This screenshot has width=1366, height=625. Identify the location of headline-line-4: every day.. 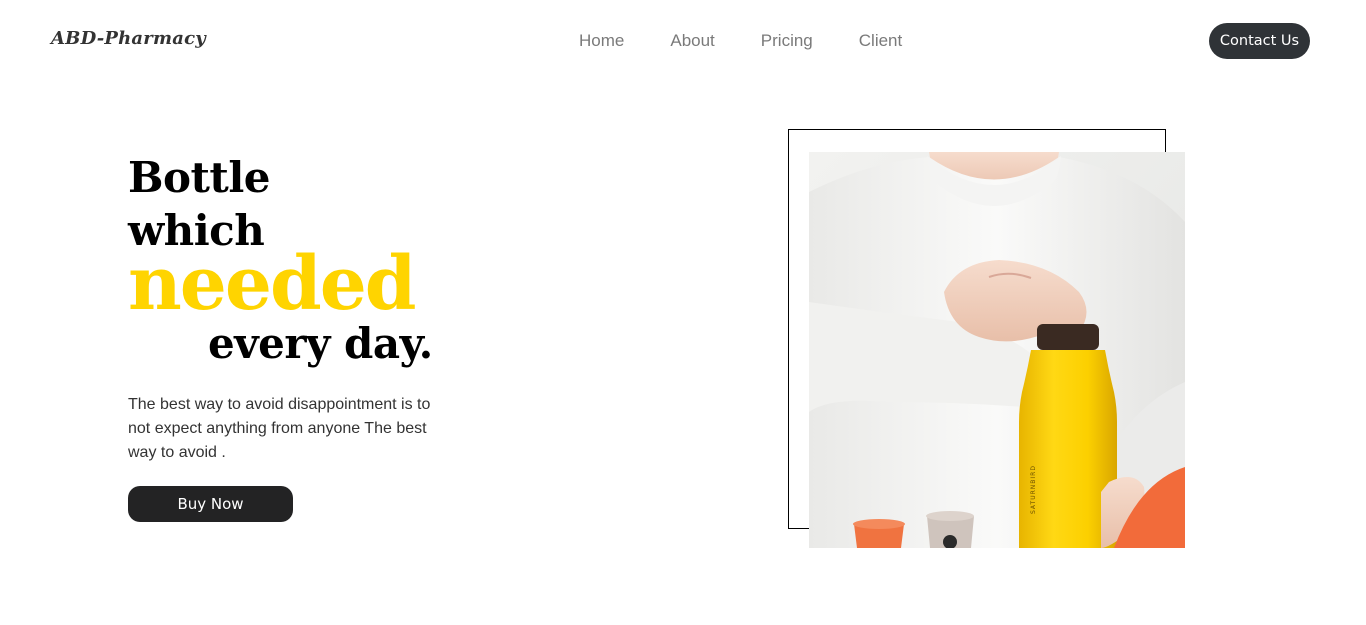
(320, 343).